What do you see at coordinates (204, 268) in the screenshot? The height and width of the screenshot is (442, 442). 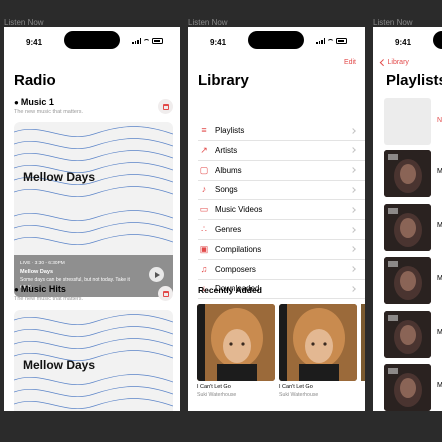 I see `notes-icon: ♫` at bounding box center [204, 268].